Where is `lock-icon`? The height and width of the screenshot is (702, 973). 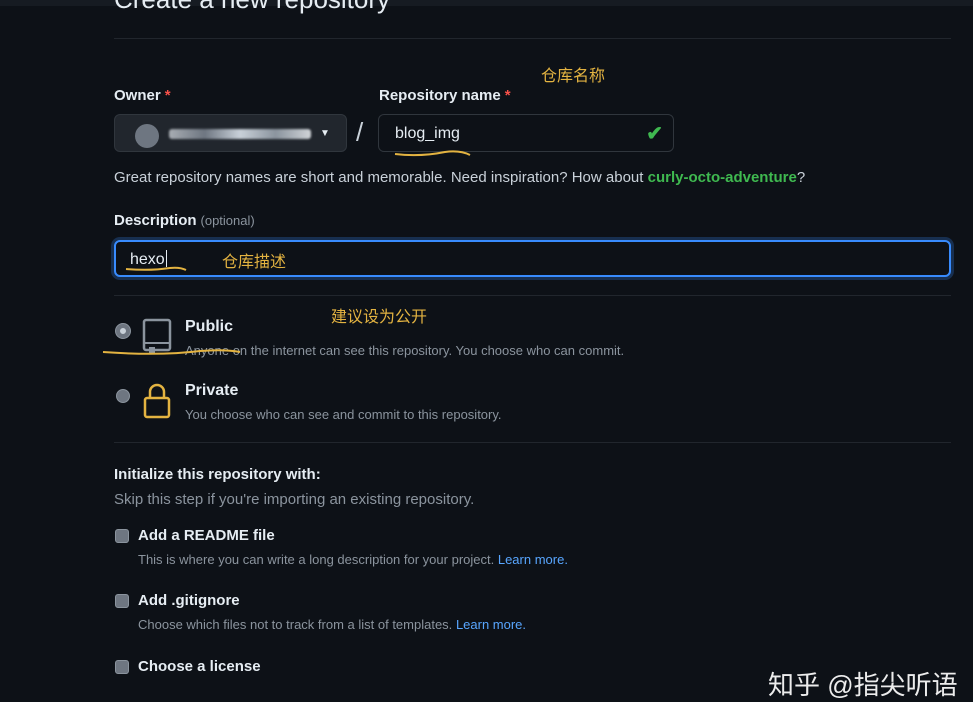
lock-icon is located at coordinates (157, 401).